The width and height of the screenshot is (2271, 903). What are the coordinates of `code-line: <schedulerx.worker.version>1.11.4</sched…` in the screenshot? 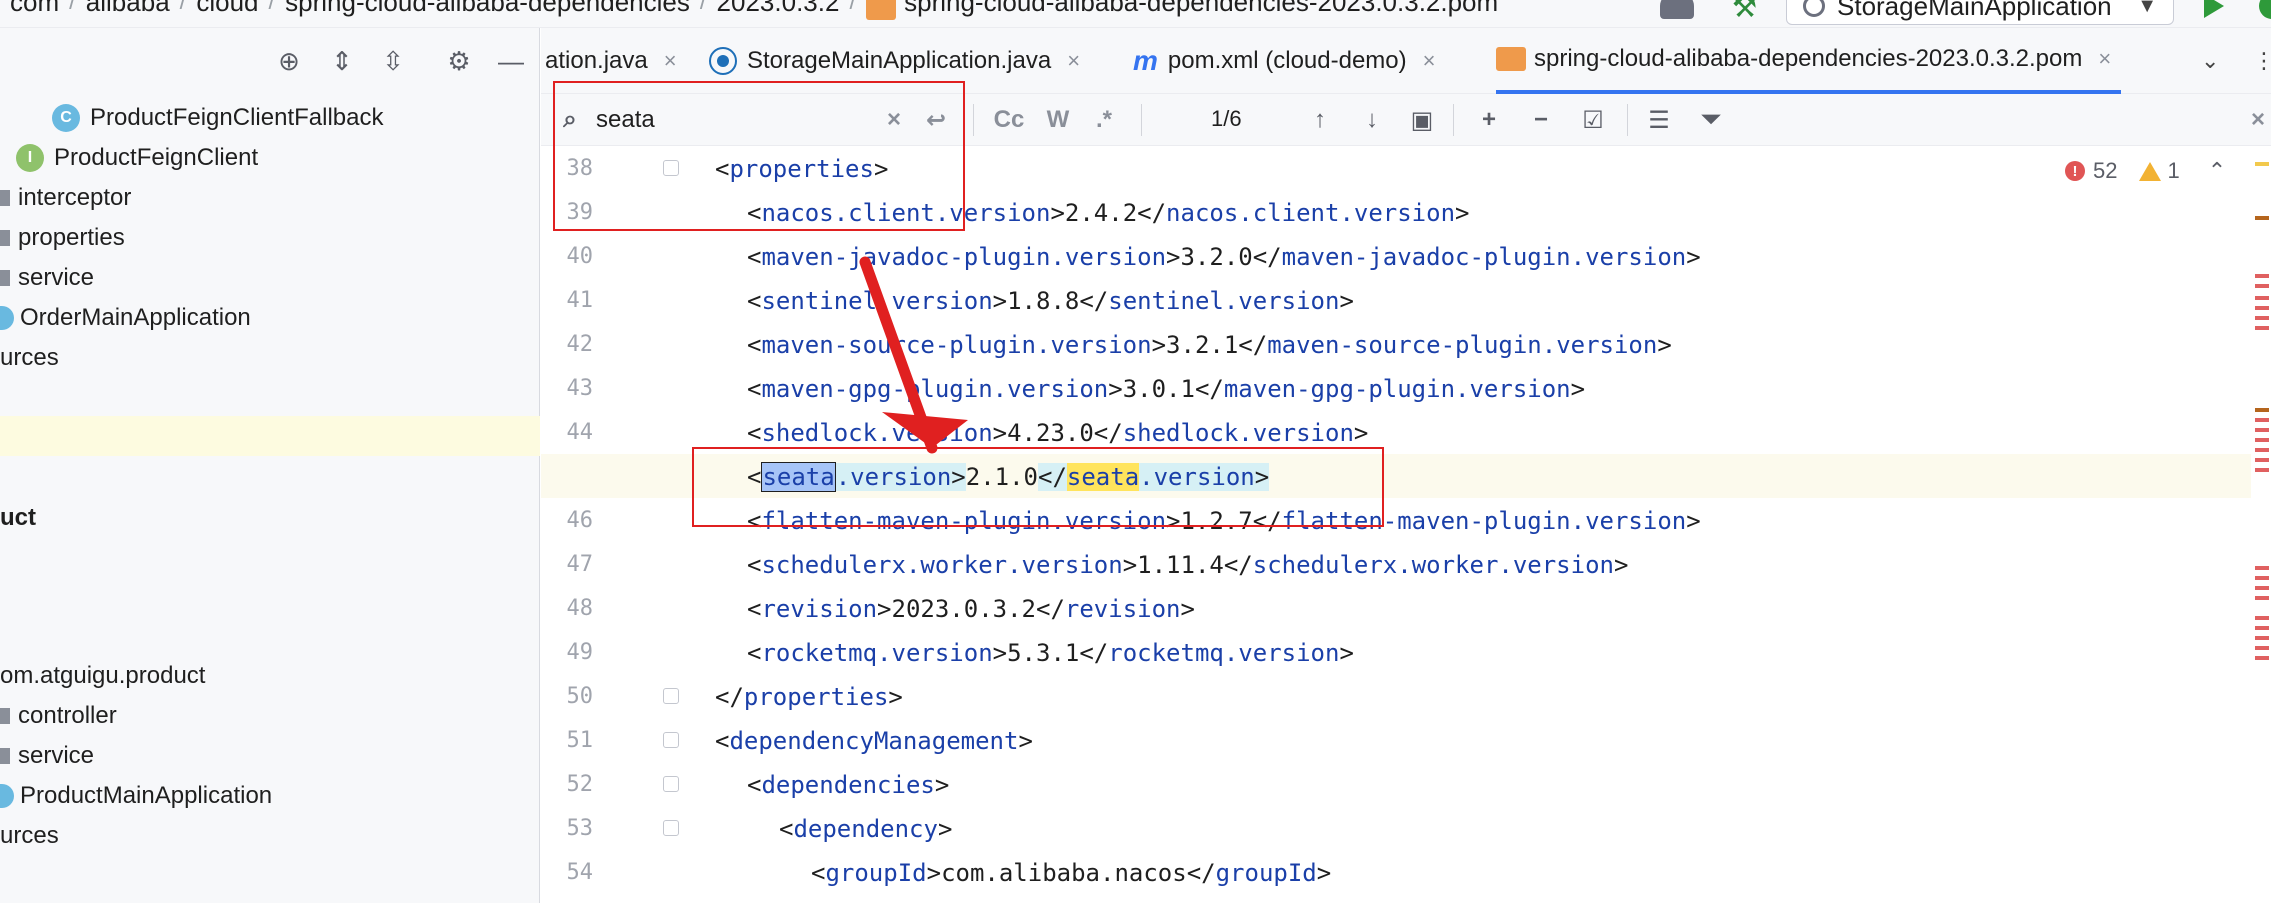 It's located at (1396, 564).